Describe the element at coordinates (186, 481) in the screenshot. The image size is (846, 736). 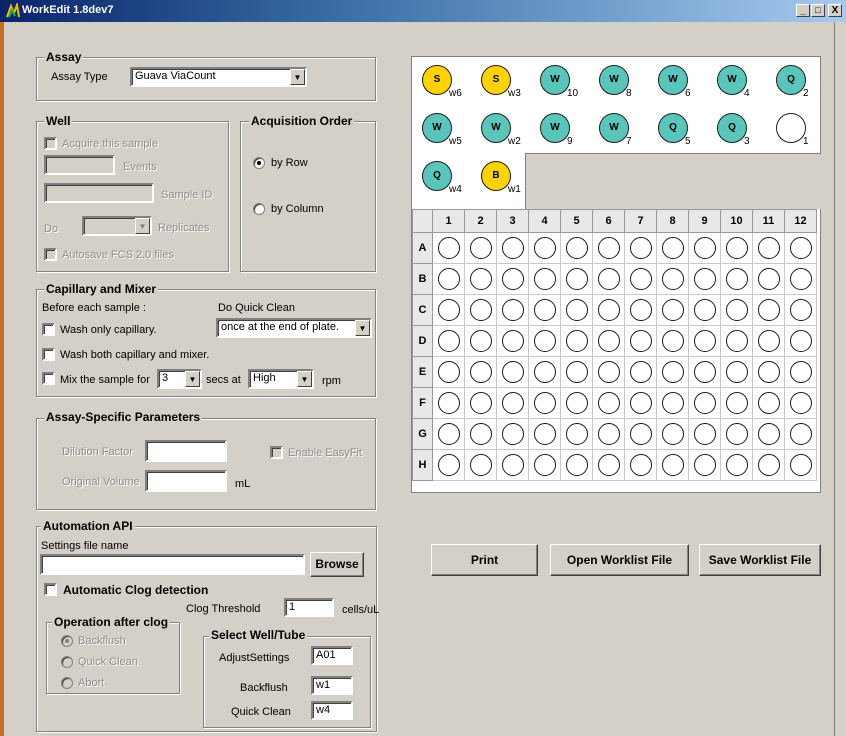
I see `original-volume-field` at that location.